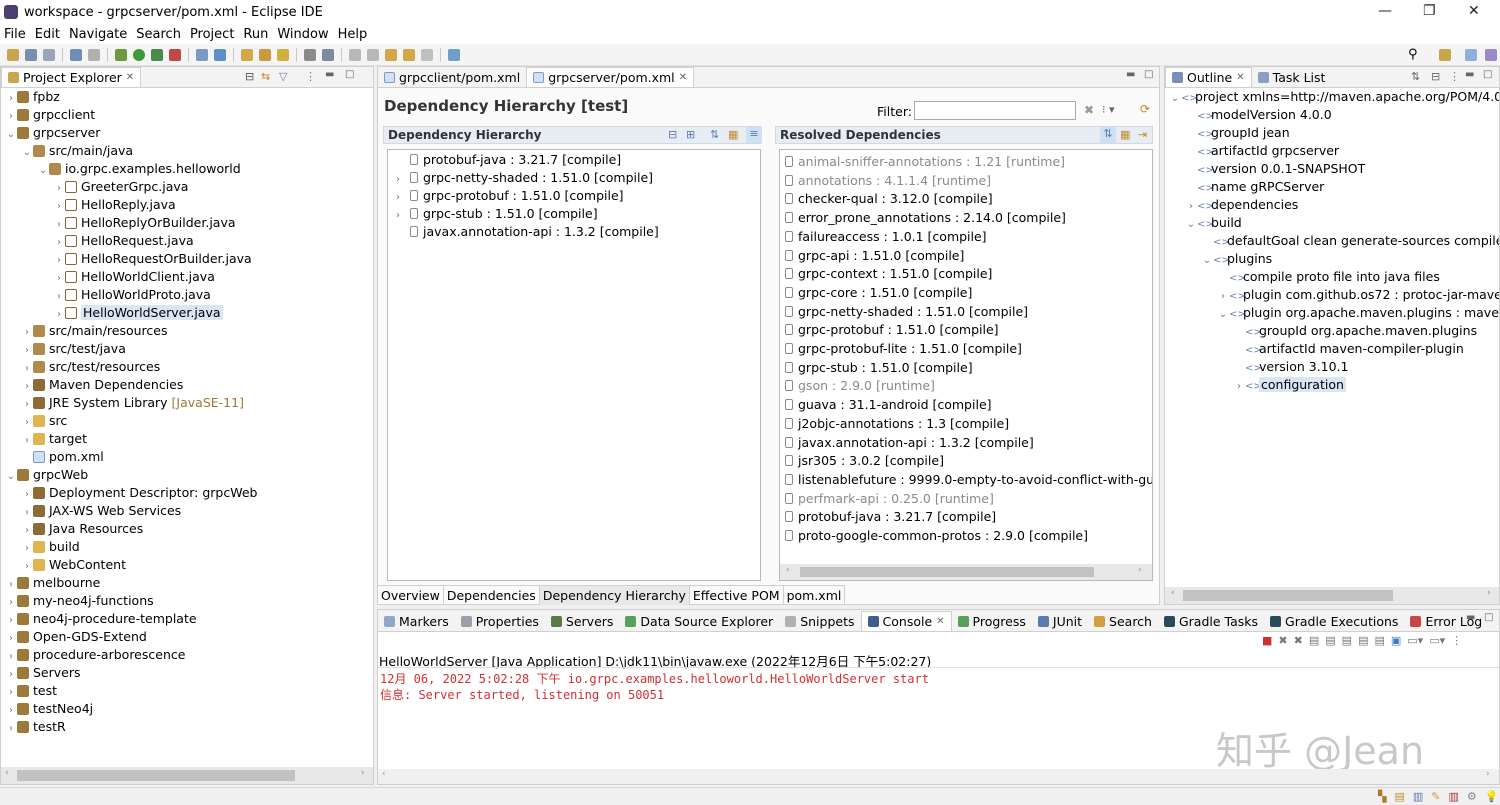 The height and width of the screenshot is (805, 1500). I want to click on remove-launch-icon: ✖, so click(1282, 642).